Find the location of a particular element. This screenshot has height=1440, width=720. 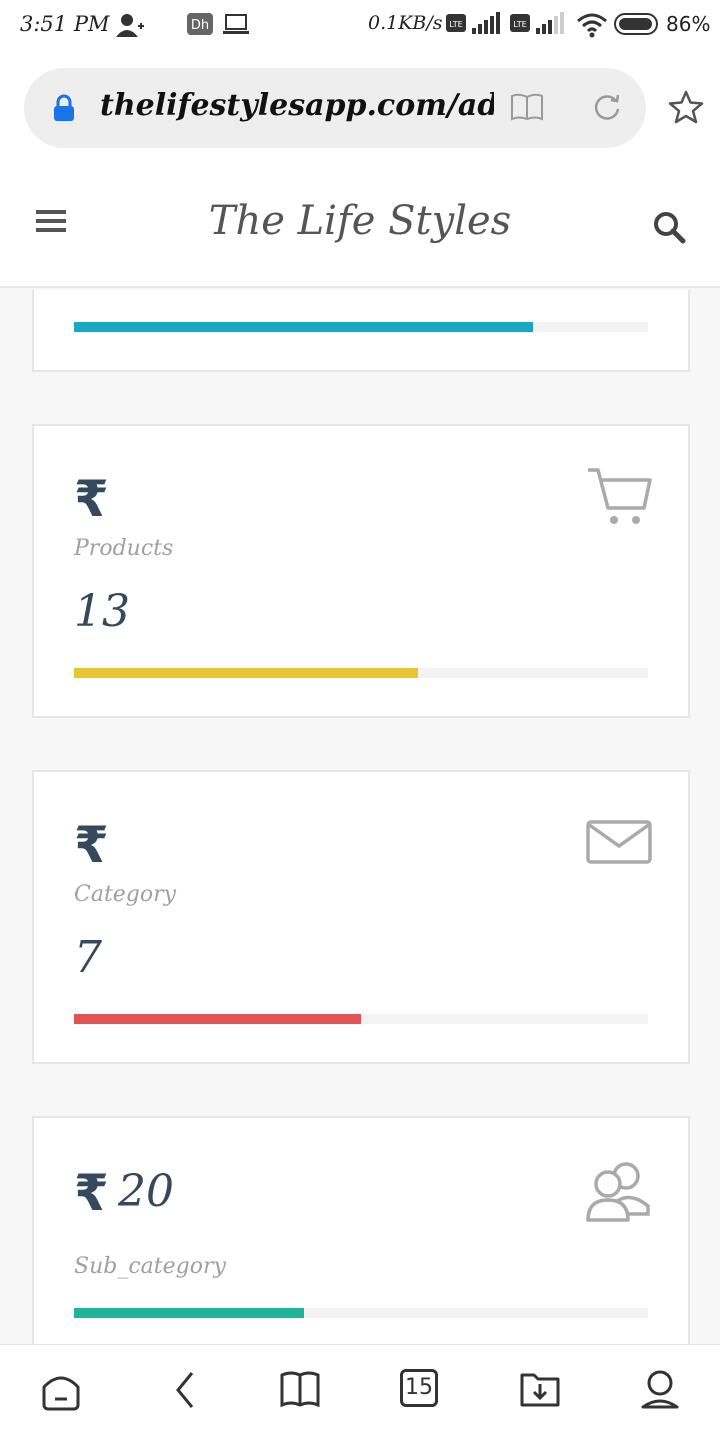

app-logo: The Life Styles is located at coordinates (360, 221).